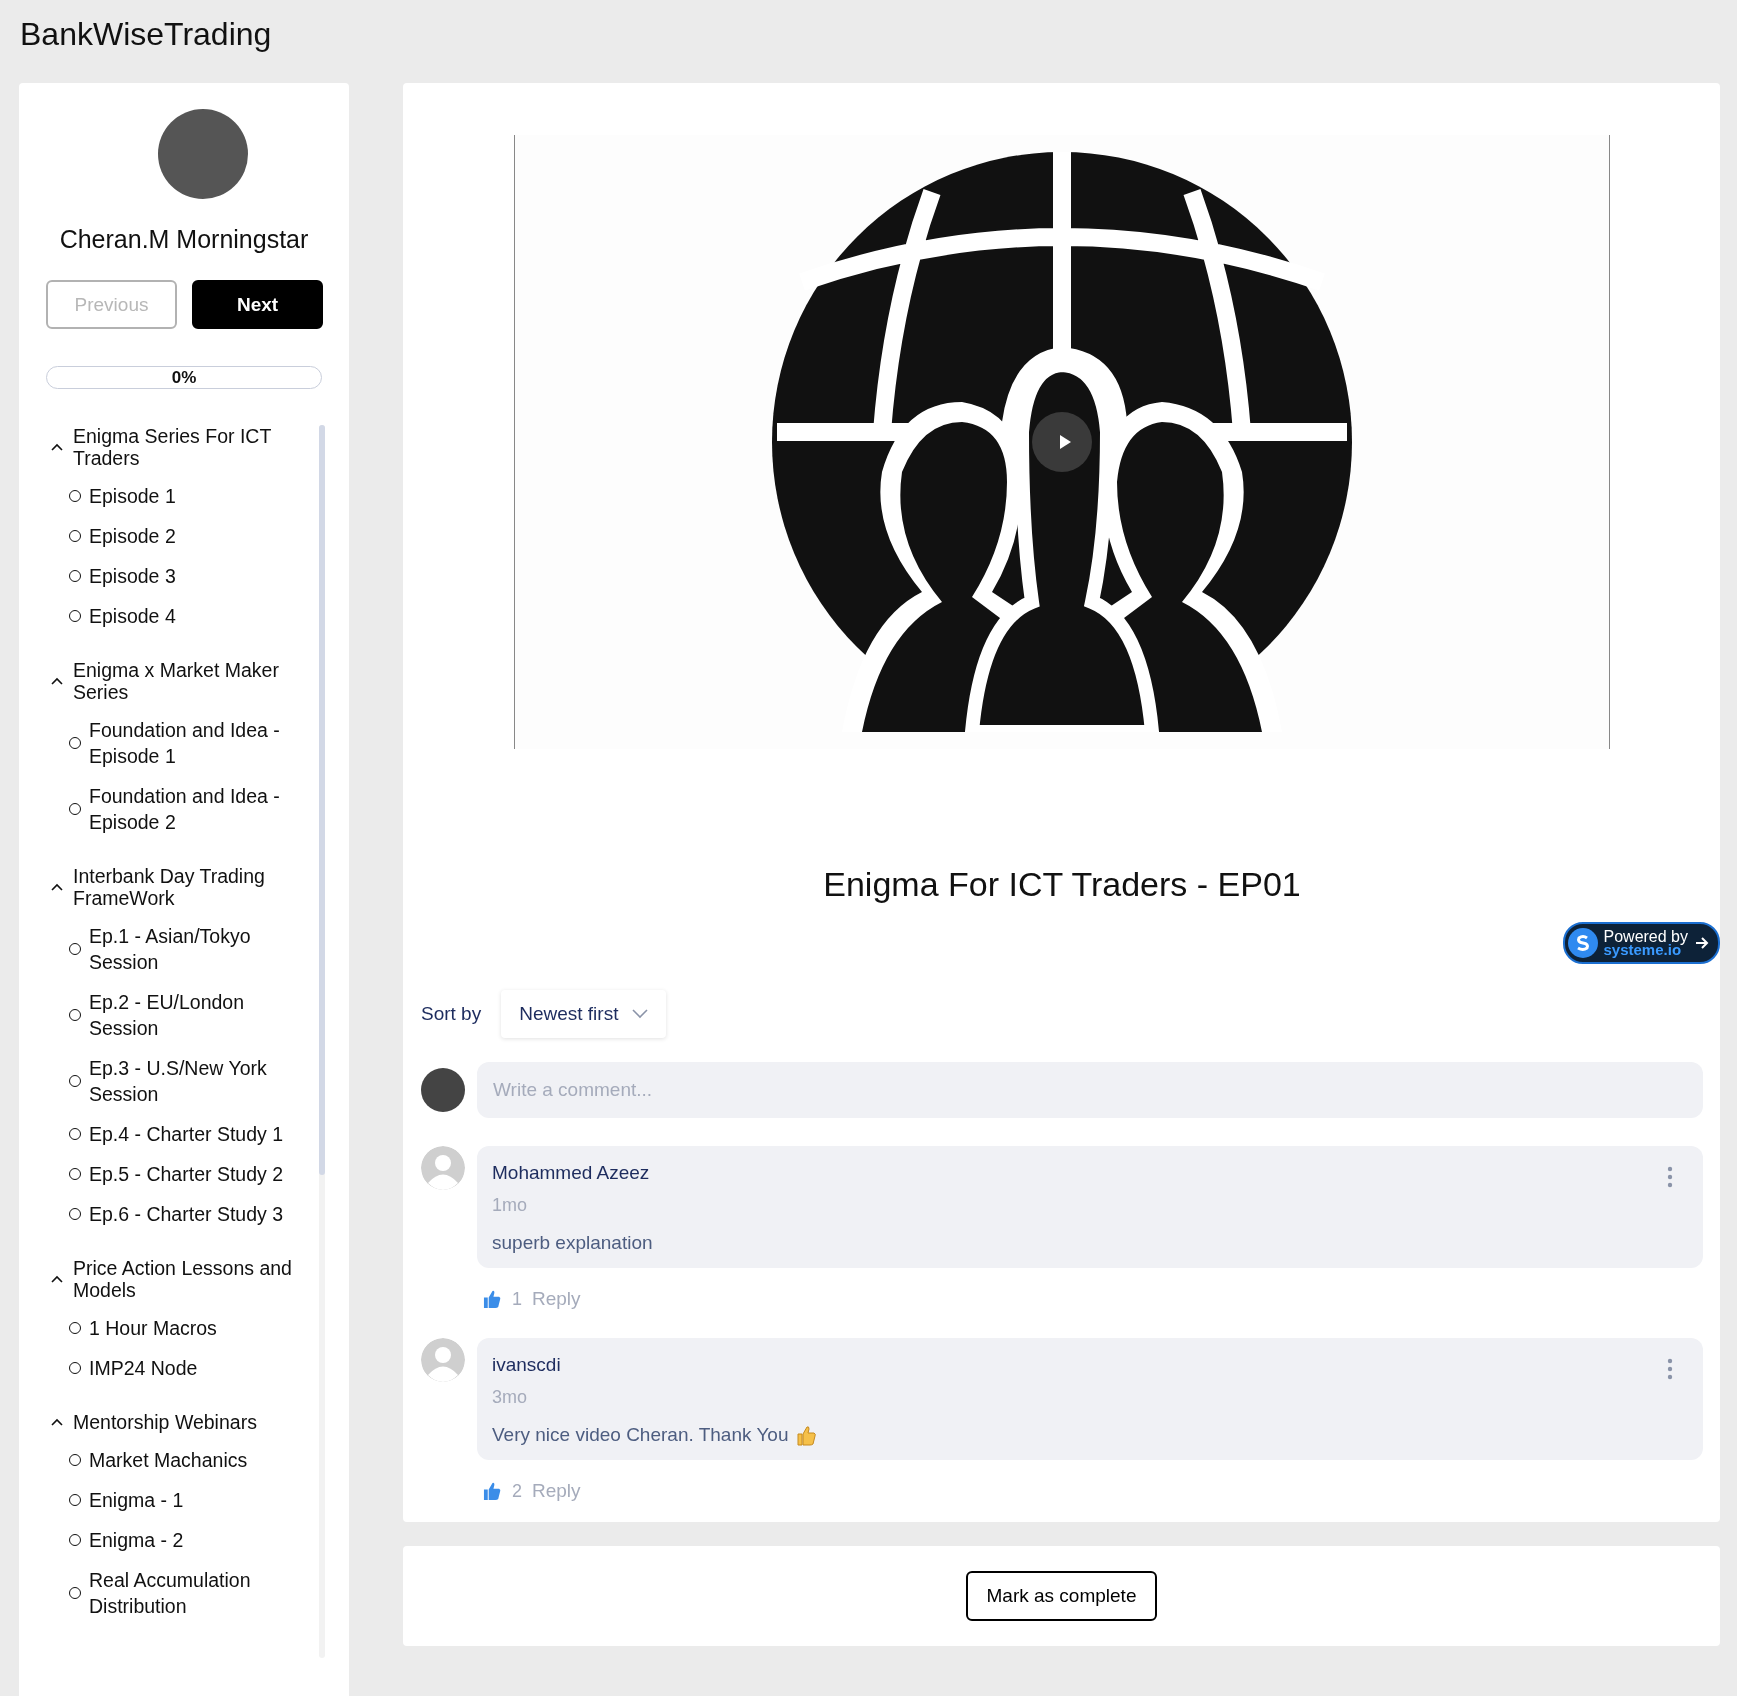  Describe the element at coordinates (176, 447) in the screenshot. I see `section-header: Enigma Series For ICT Traders` at that location.